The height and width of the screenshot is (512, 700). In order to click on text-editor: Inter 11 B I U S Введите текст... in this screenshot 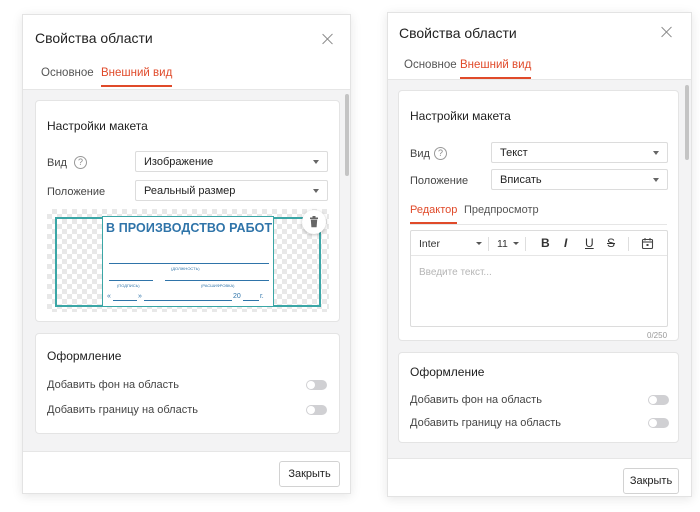, I will do `click(539, 278)`.